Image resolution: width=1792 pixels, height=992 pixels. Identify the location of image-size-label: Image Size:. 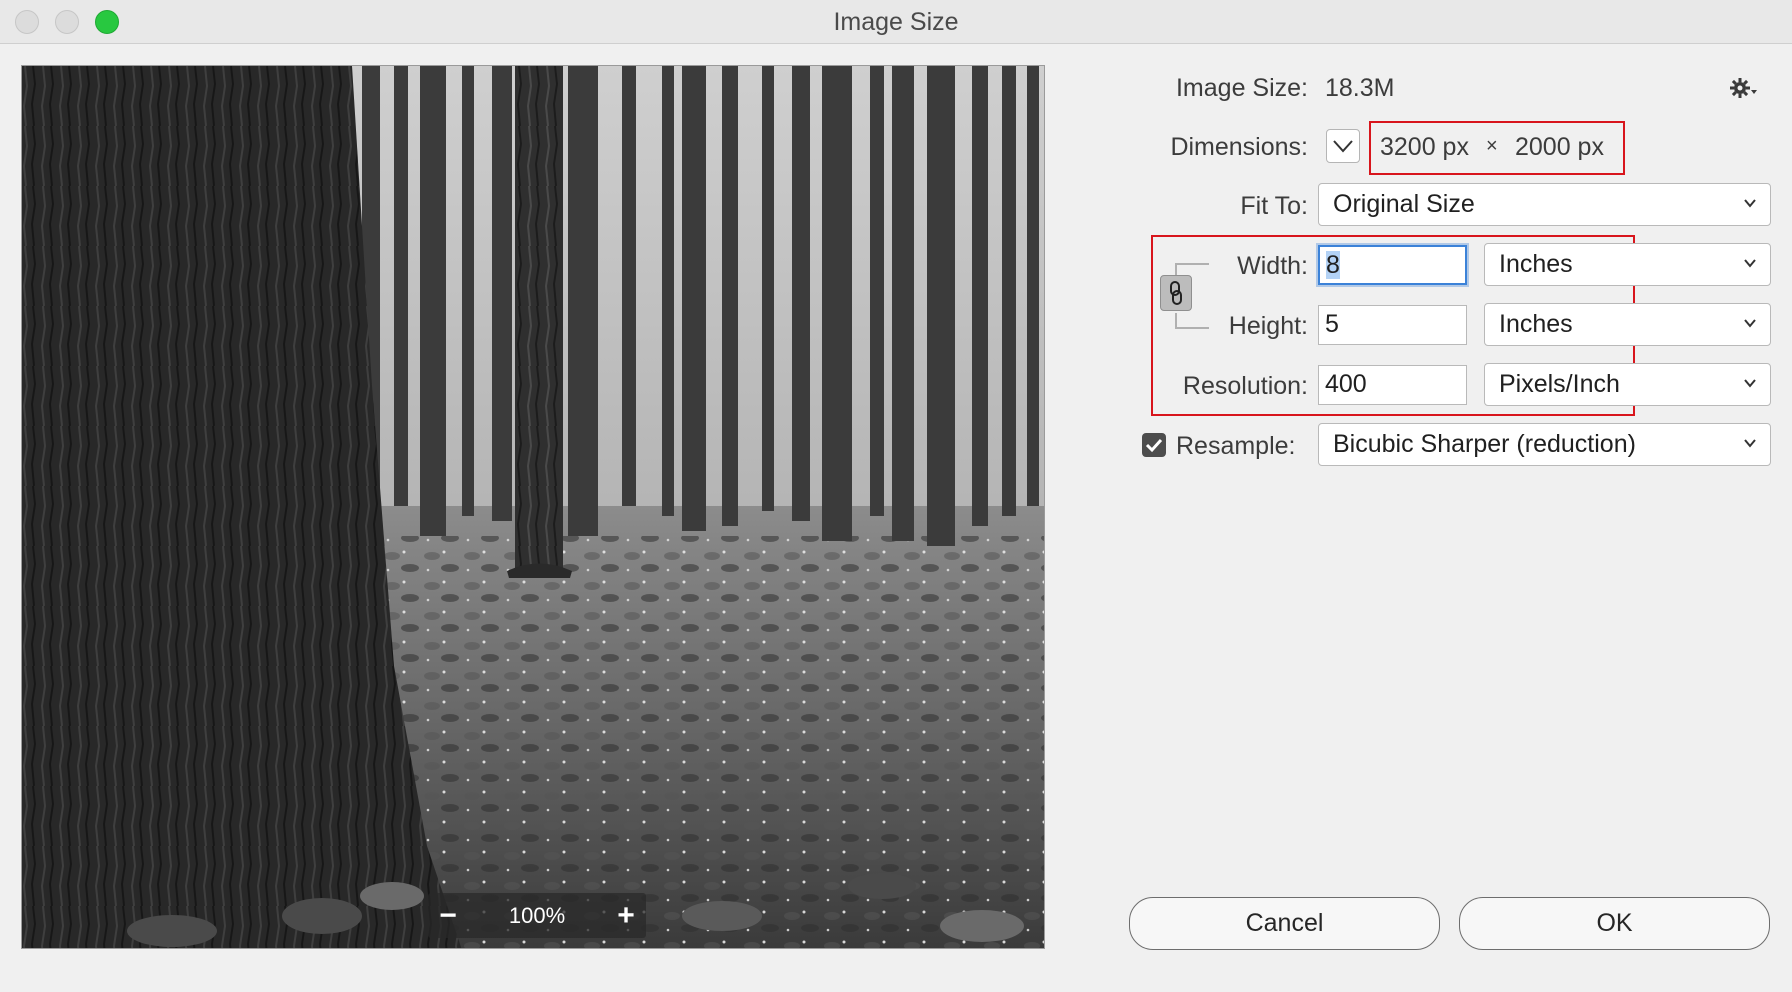
(1241, 88).